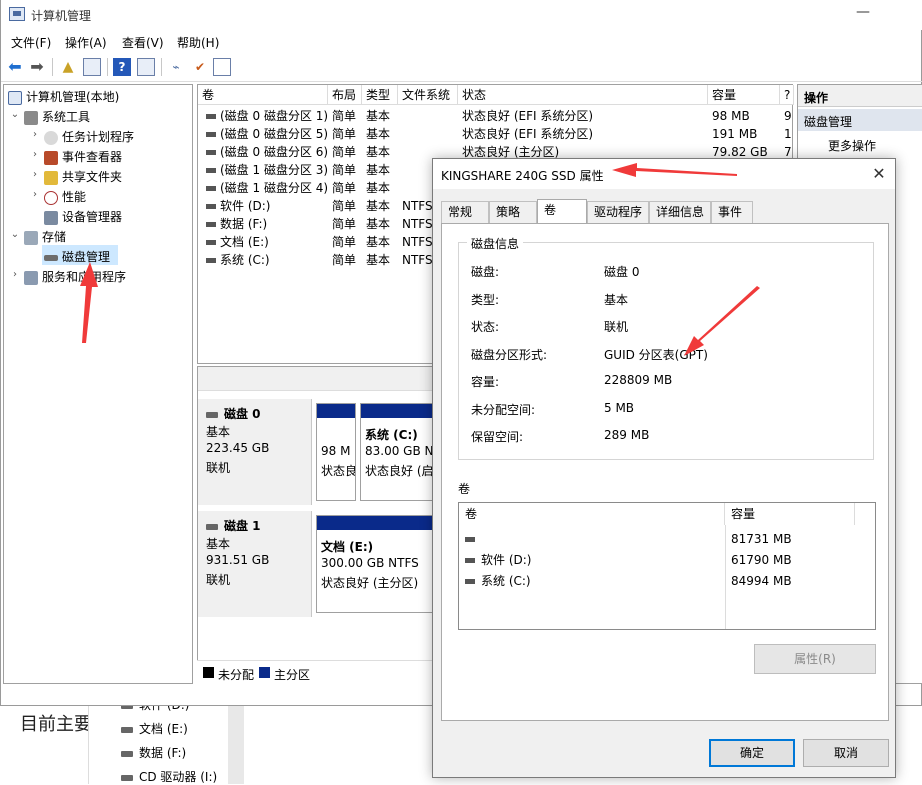 The height and width of the screenshot is (785, 922). What do you see at coordinates (15, 67) in the screenshot?
I see `back-arrow-icon: ⬅` at bounding box center [15, 67].